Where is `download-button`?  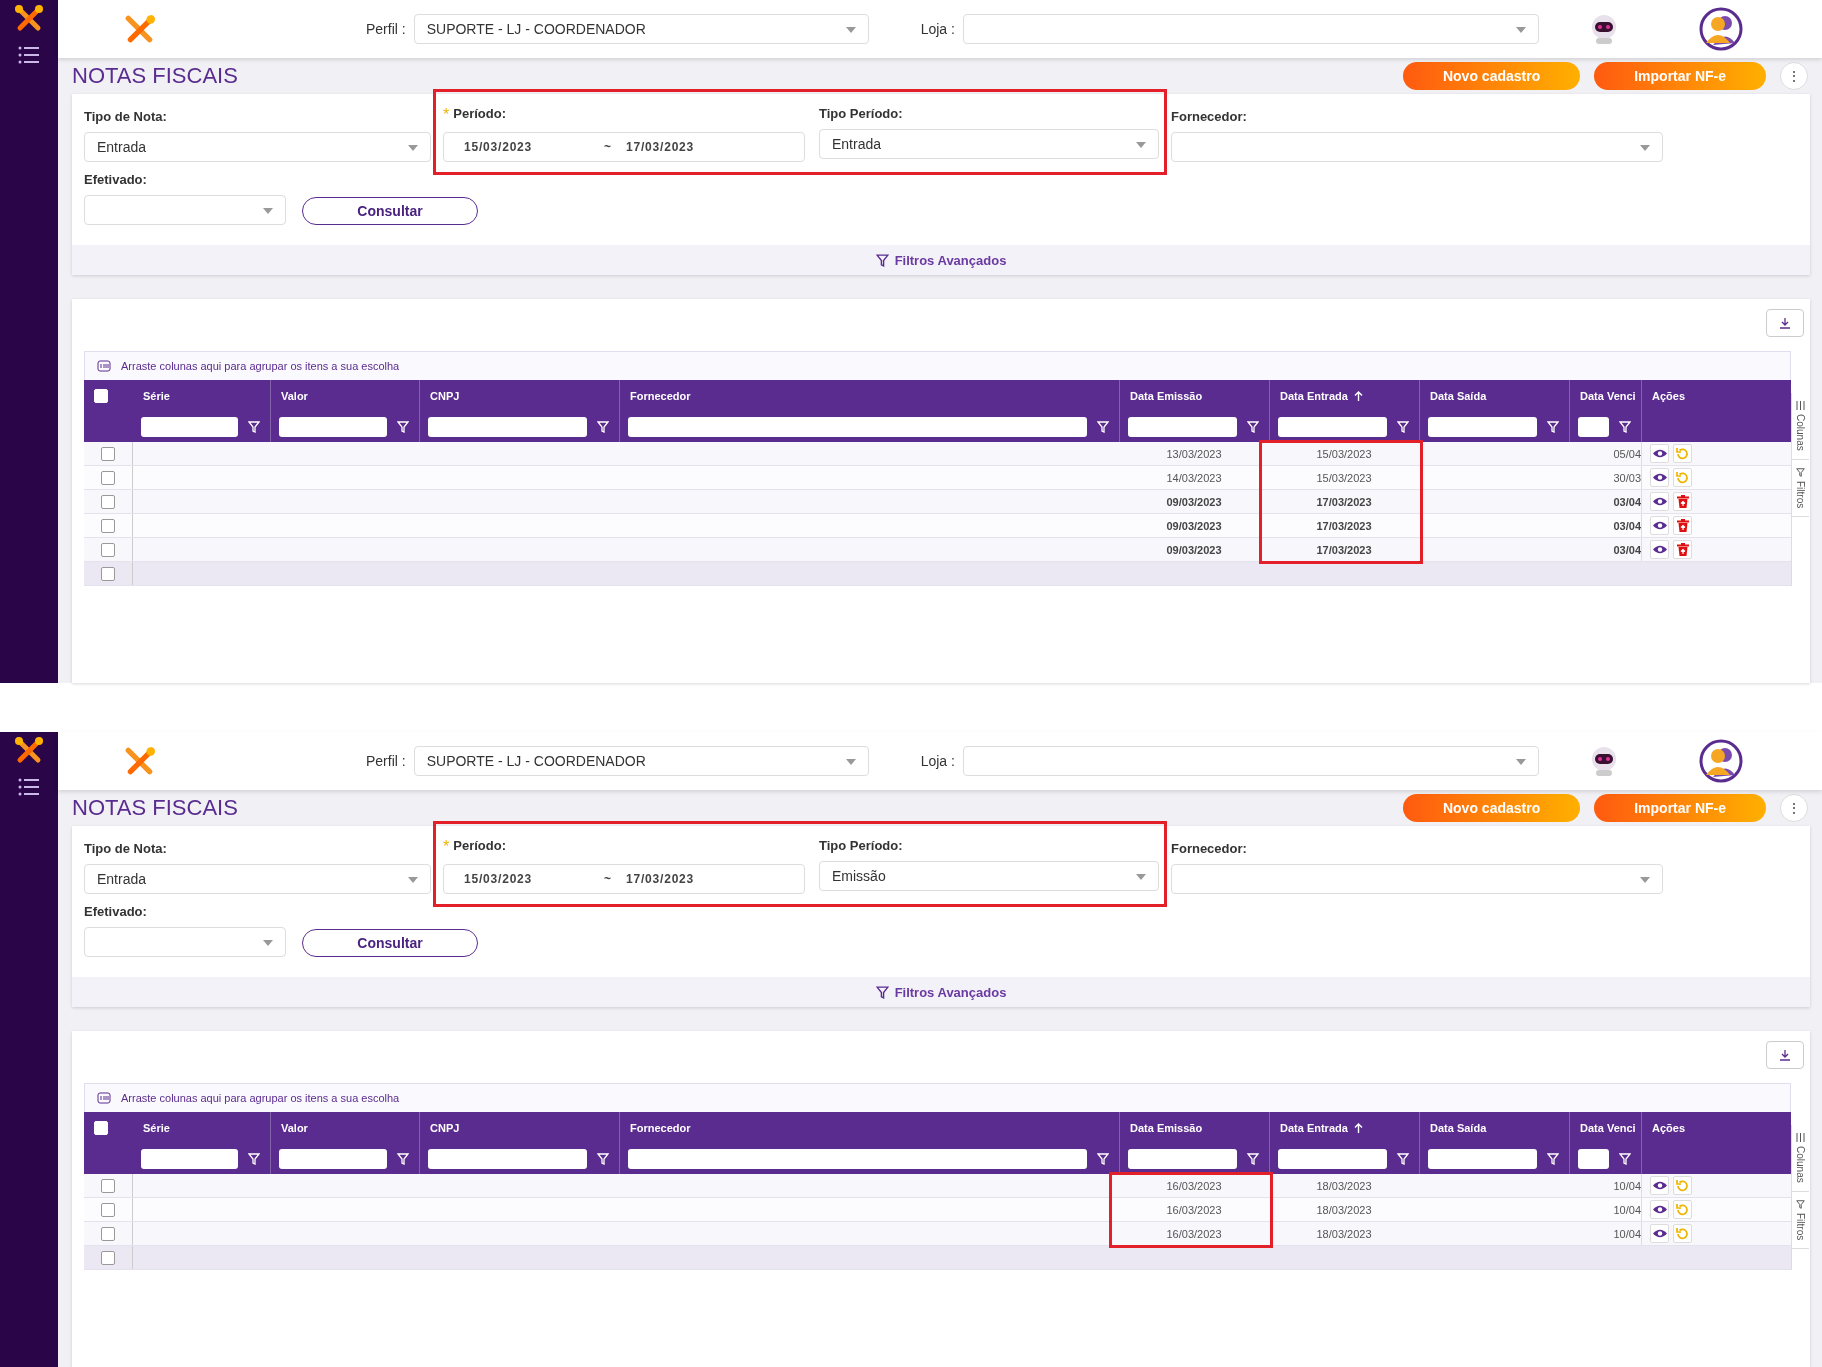 download-button is located at coordinates (1785, 1055).